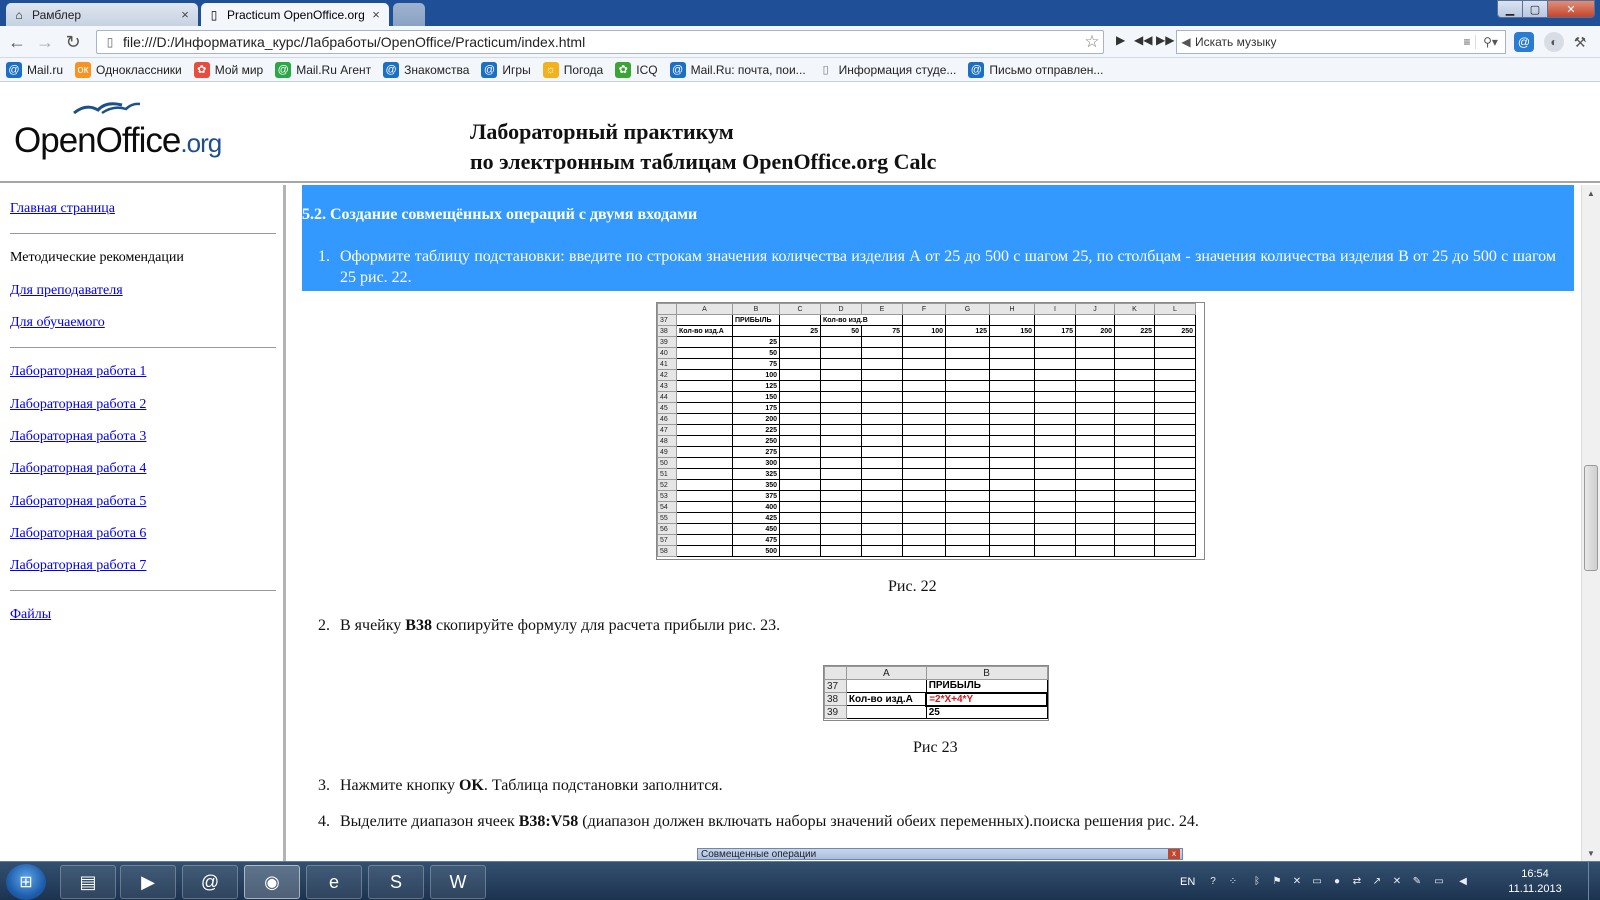 The height and width of the screenshot is (900, 1600). I want to click on tab-rambler: ⌂ Рамблер ×, so click(102, 14).